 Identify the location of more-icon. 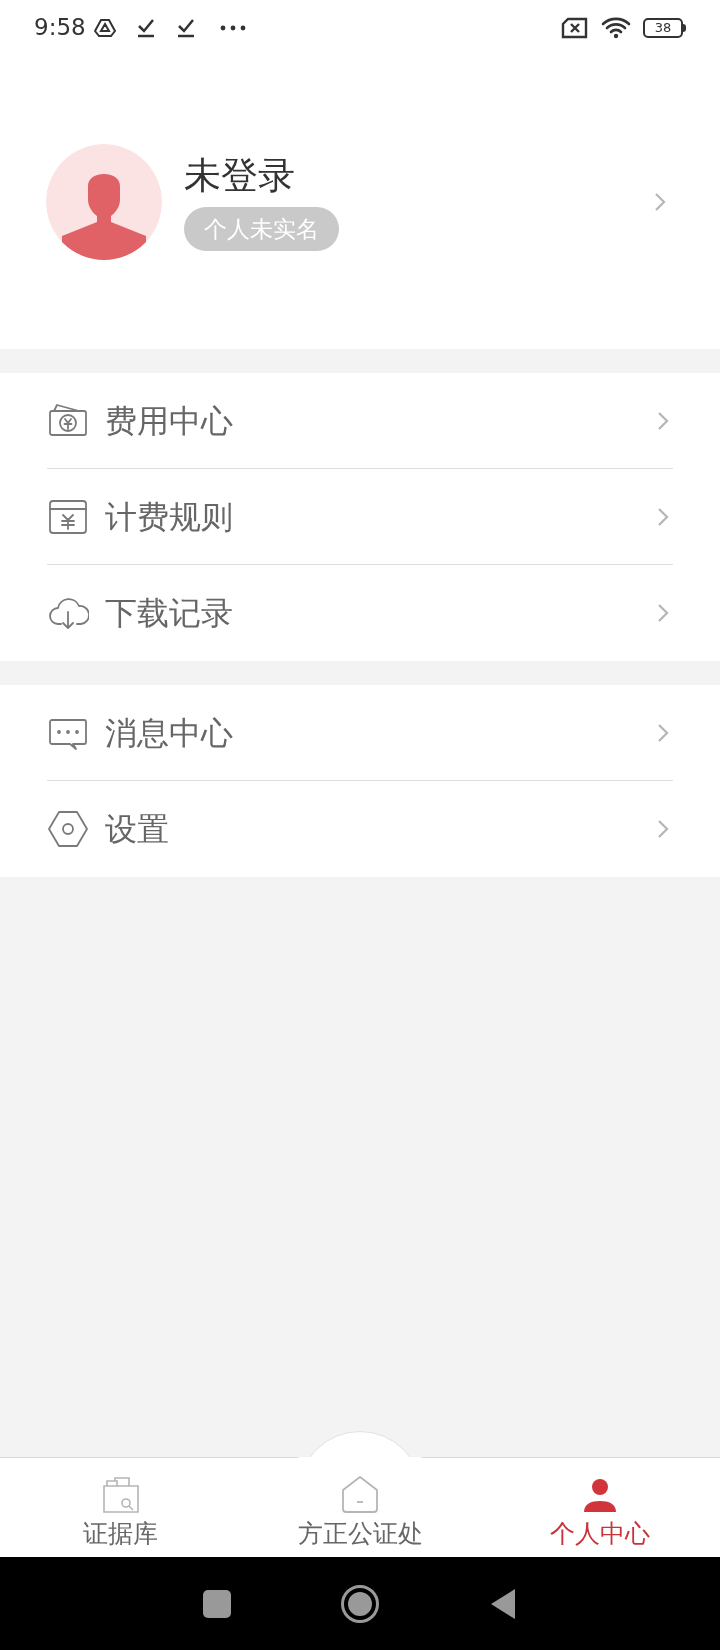
(232, 27).